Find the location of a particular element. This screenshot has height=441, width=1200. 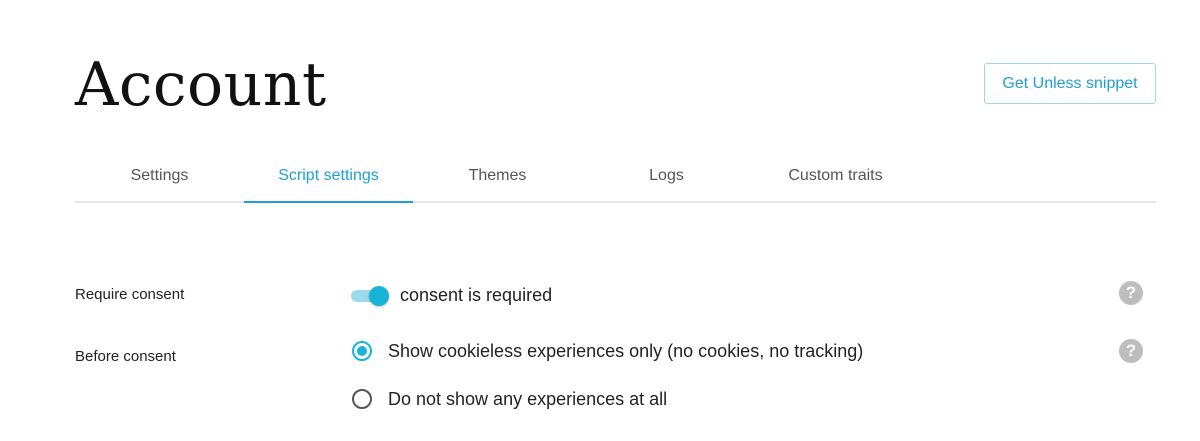

toggle-knob is located at coordinates (379, 296).